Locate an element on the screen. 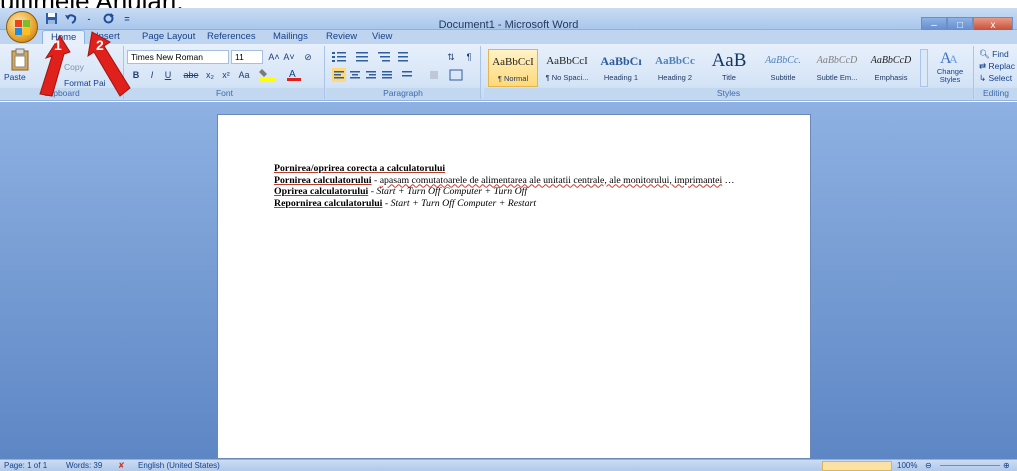  change-styles-label: Change Styles is located at coordinates (950, 75).